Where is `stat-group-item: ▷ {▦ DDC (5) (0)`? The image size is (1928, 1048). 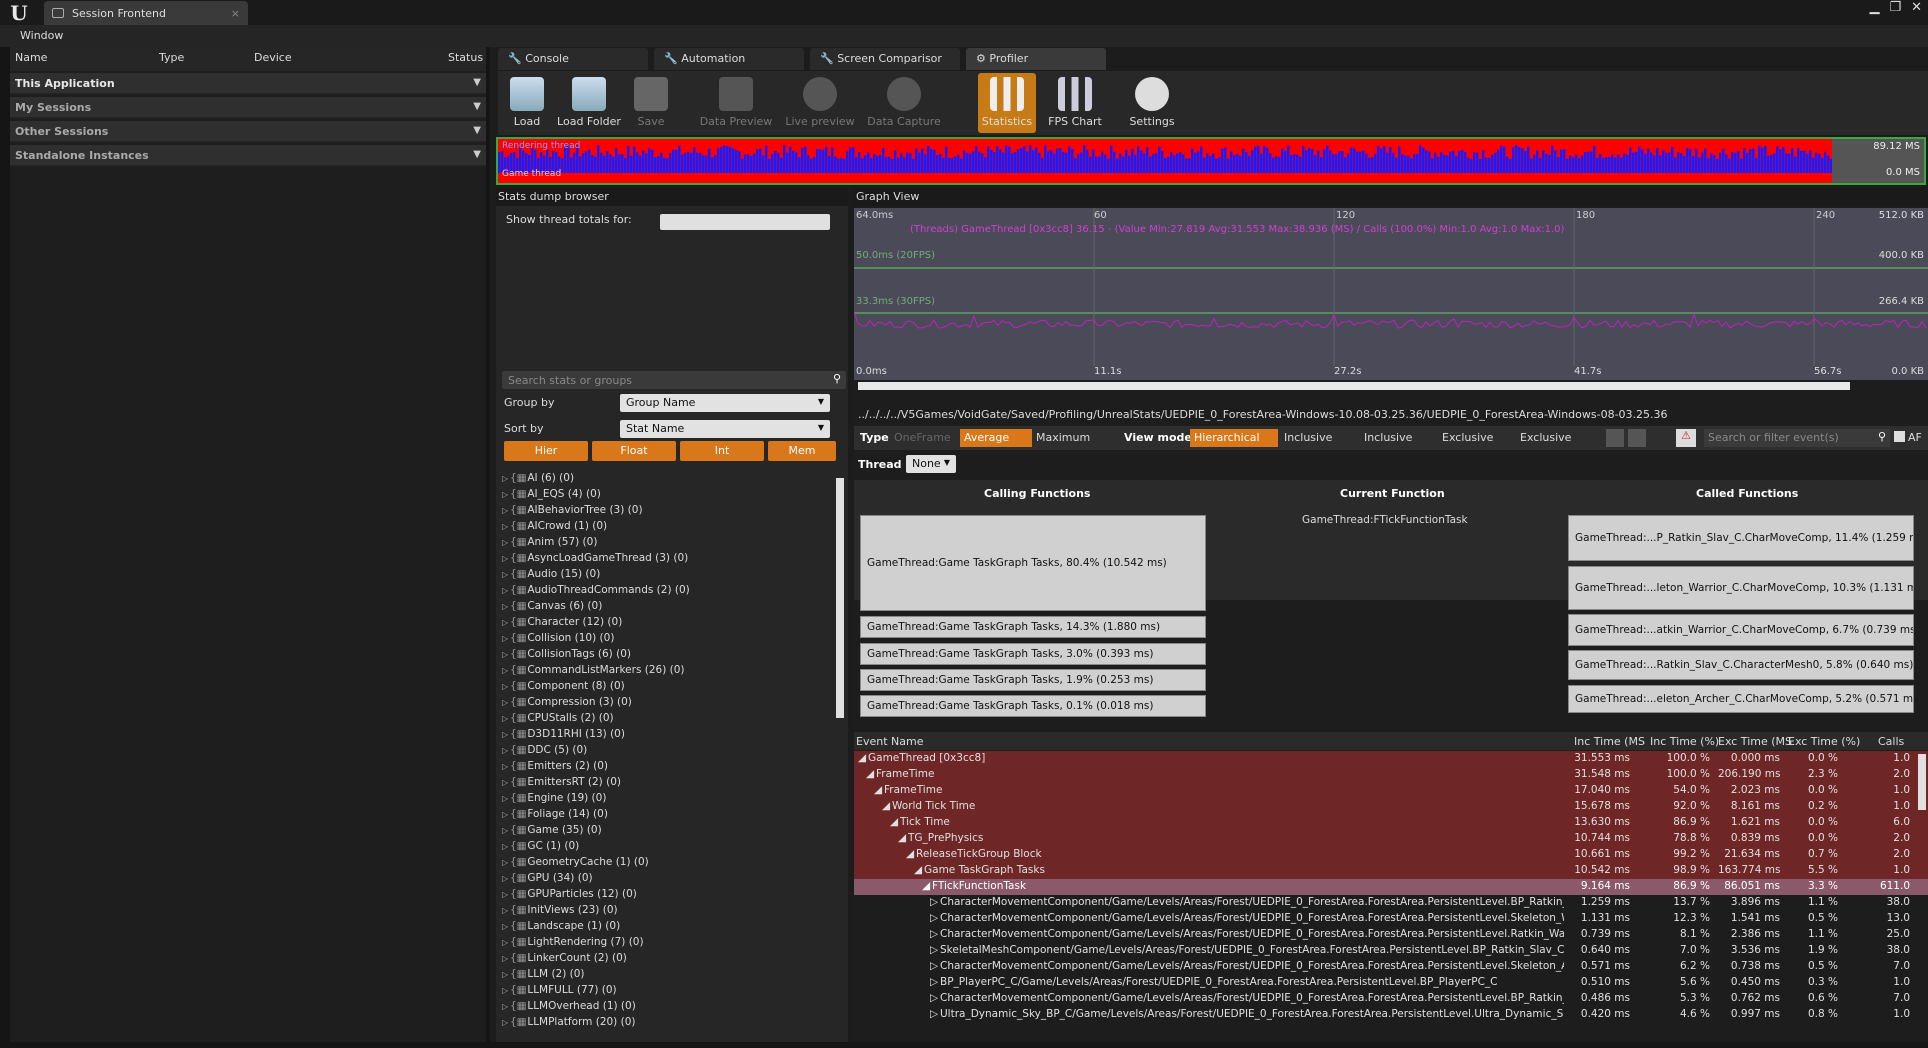 stat-group-item: ▷ {▦ DDC (5) (0) is located at coordinates (544, 752).